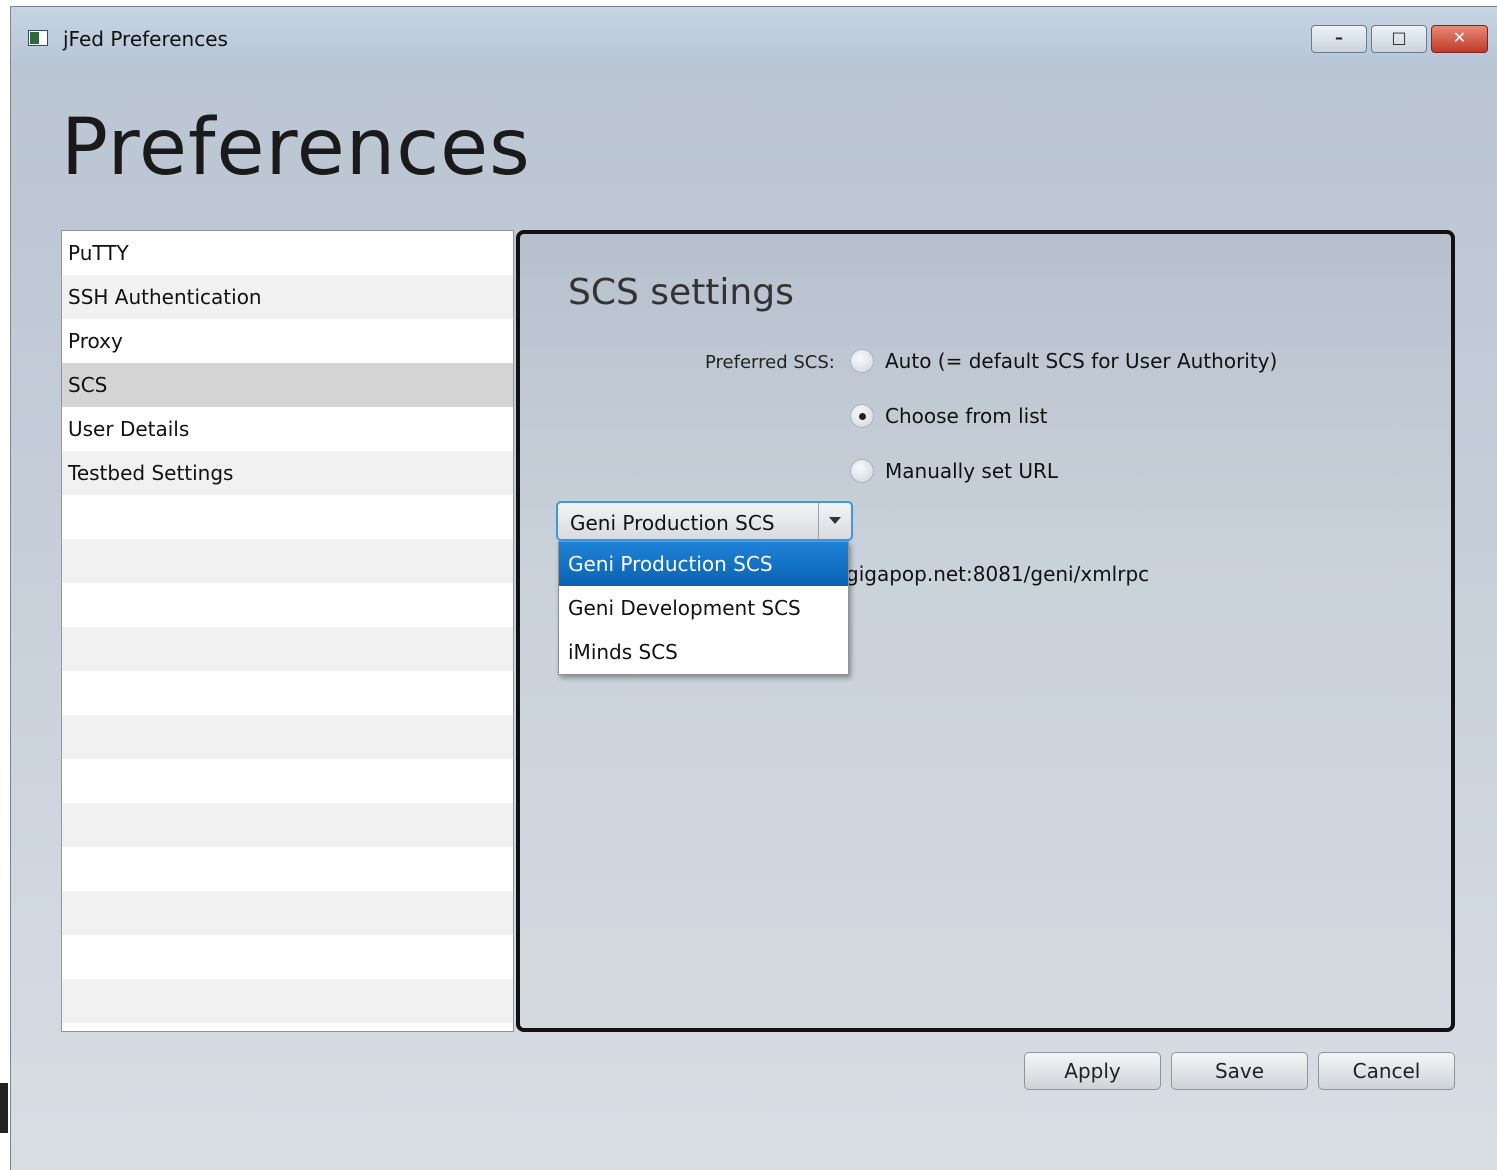  I want to click on sidebar-item-proxy: Proxy, so click(287, 341).